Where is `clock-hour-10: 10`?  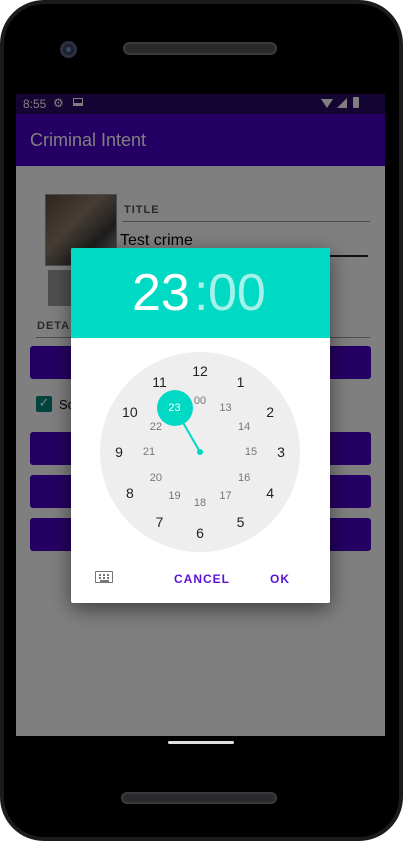
clock-hour-10: 10 is located at coordinates (130, 412).